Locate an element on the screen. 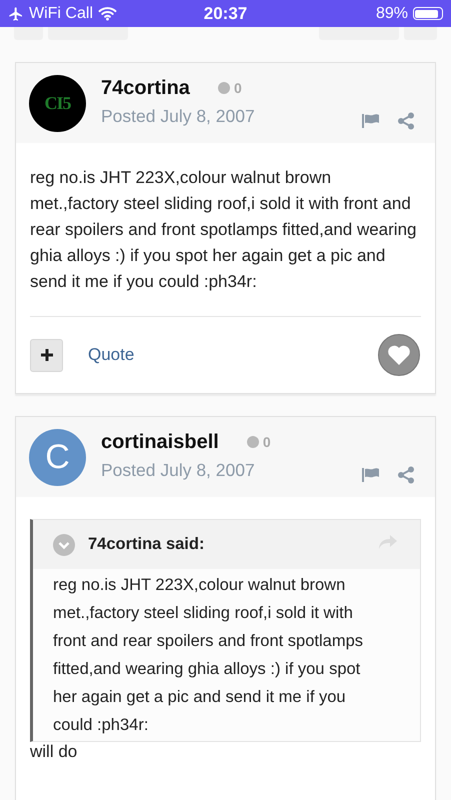 This screenshot has height=800, width=451. battery-text: 89% is located at coordinates (392, 13).